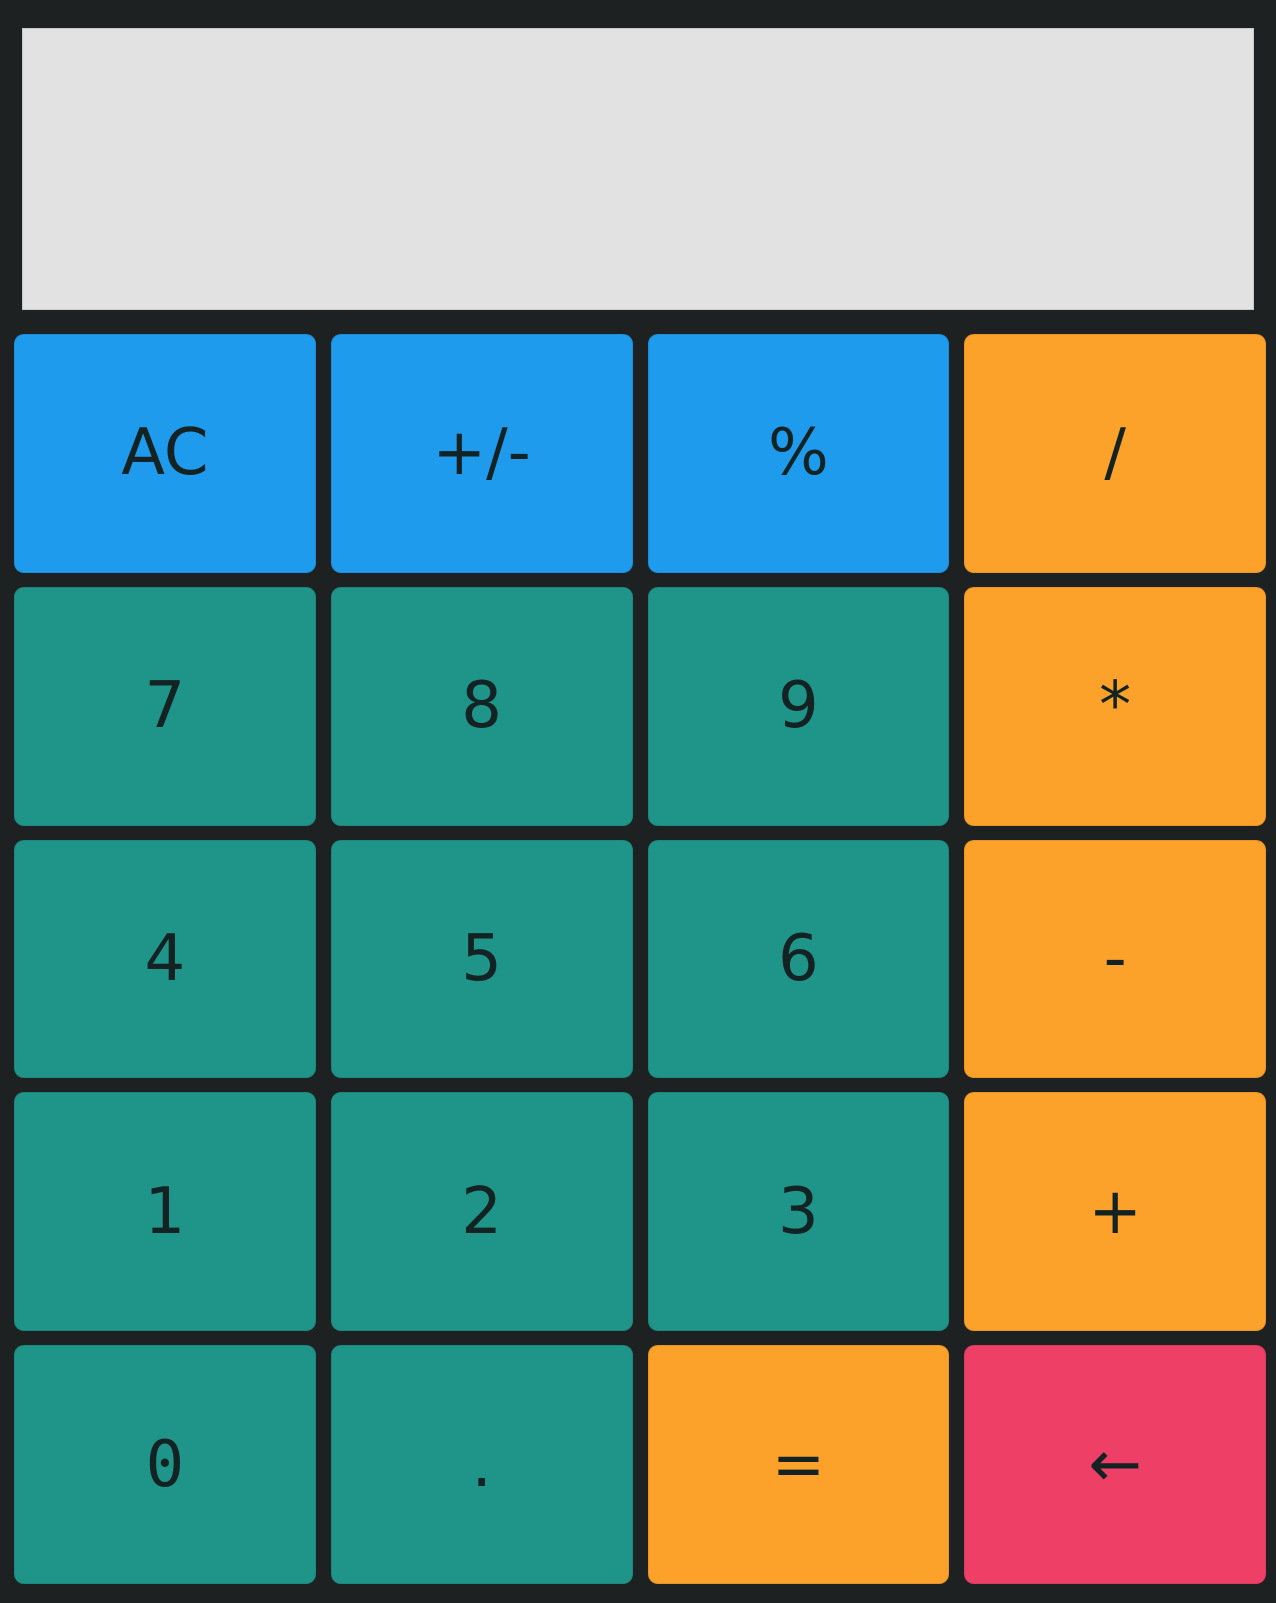 Image resolution: width=1276 pixels, height=1603 pixels. I want to click on all-clear-button: AC, so click(165, 453).